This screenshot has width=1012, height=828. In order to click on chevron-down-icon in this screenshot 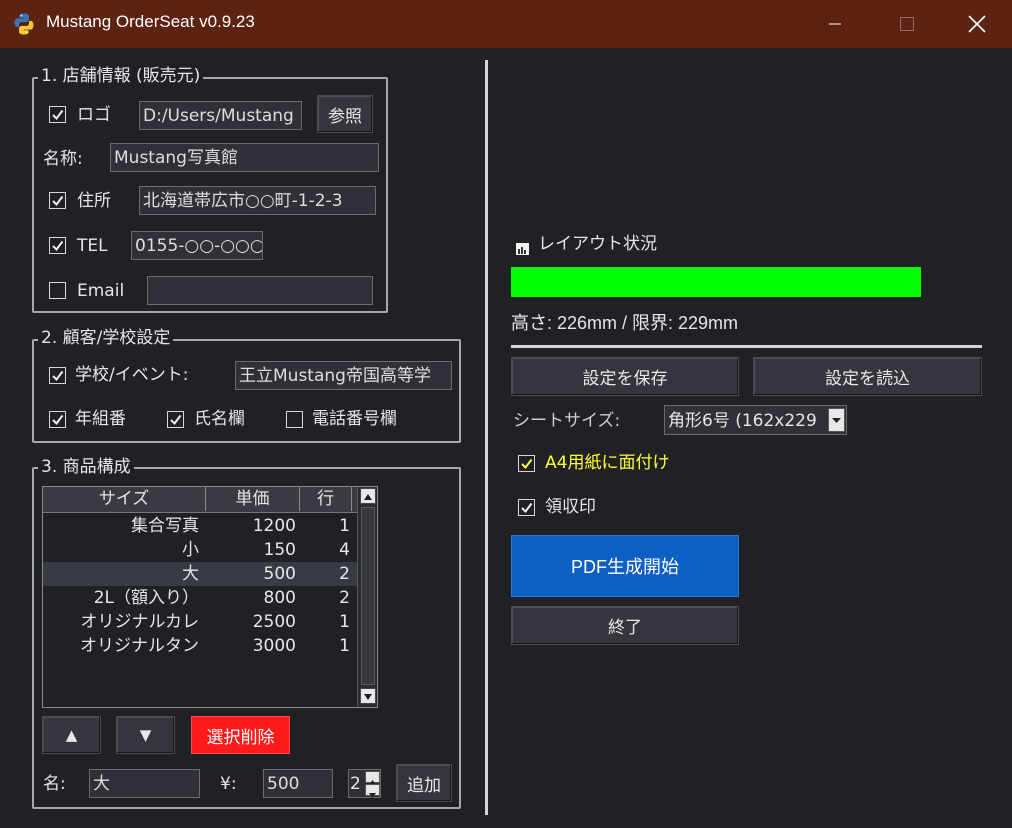, I will do `click(836, 420)`.